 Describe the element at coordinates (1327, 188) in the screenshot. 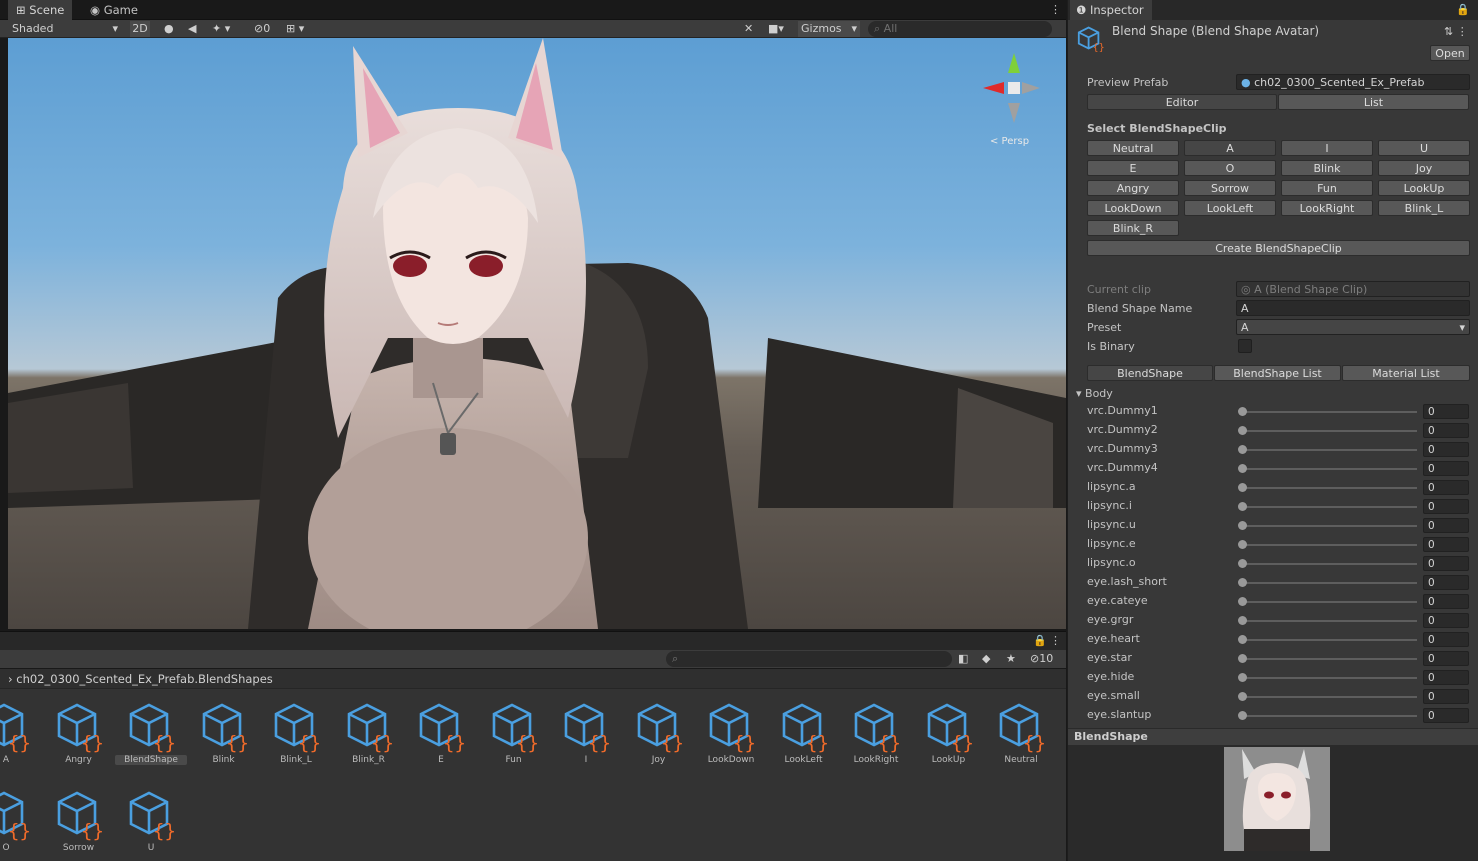

I see `clip-button: Fun` at that location.